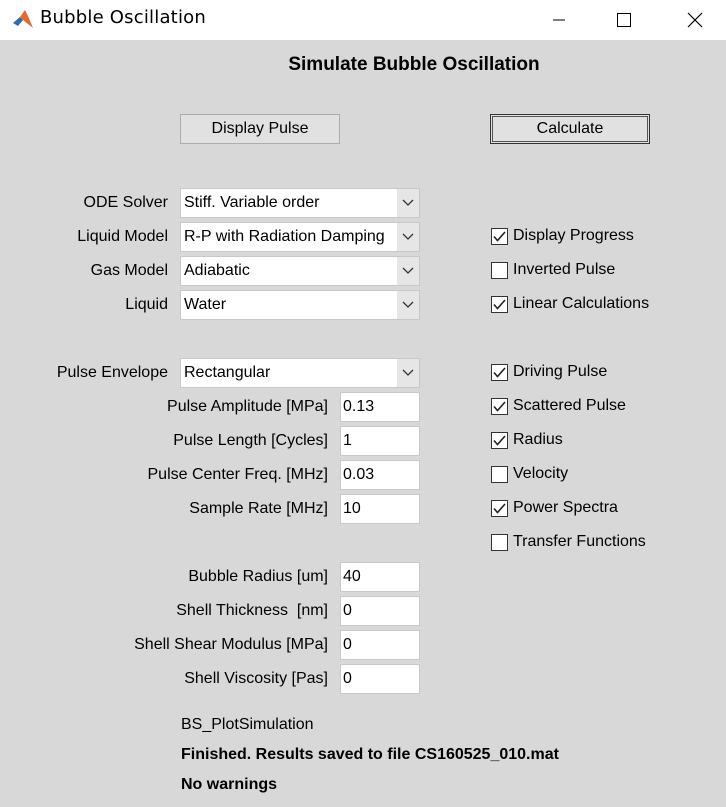 The height and width of the screenshot is (807, 726). What do you see at coordinates (258, 508) in the screenshot?
I see `sample-rate-label: Sample Rate [MHz]` at bounding box center [258, 508].